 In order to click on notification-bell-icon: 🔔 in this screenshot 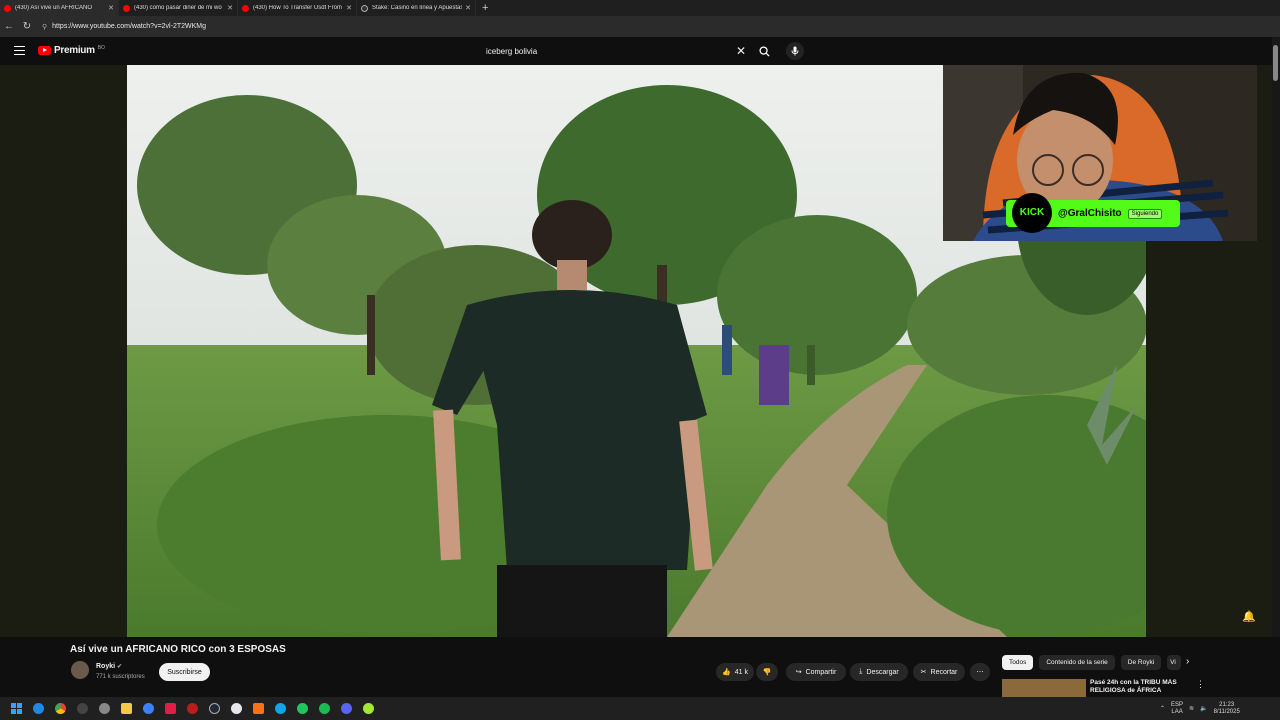, I will do `click(1249, 617)`.